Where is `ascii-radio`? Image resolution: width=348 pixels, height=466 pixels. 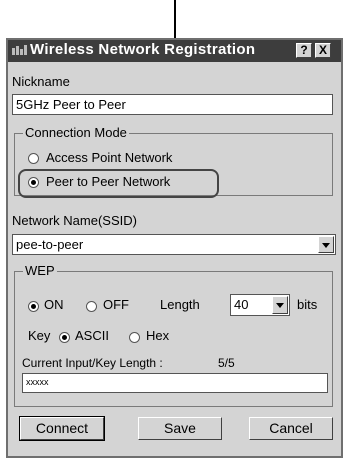 ascii-radio is located at coordinates (64, 337).